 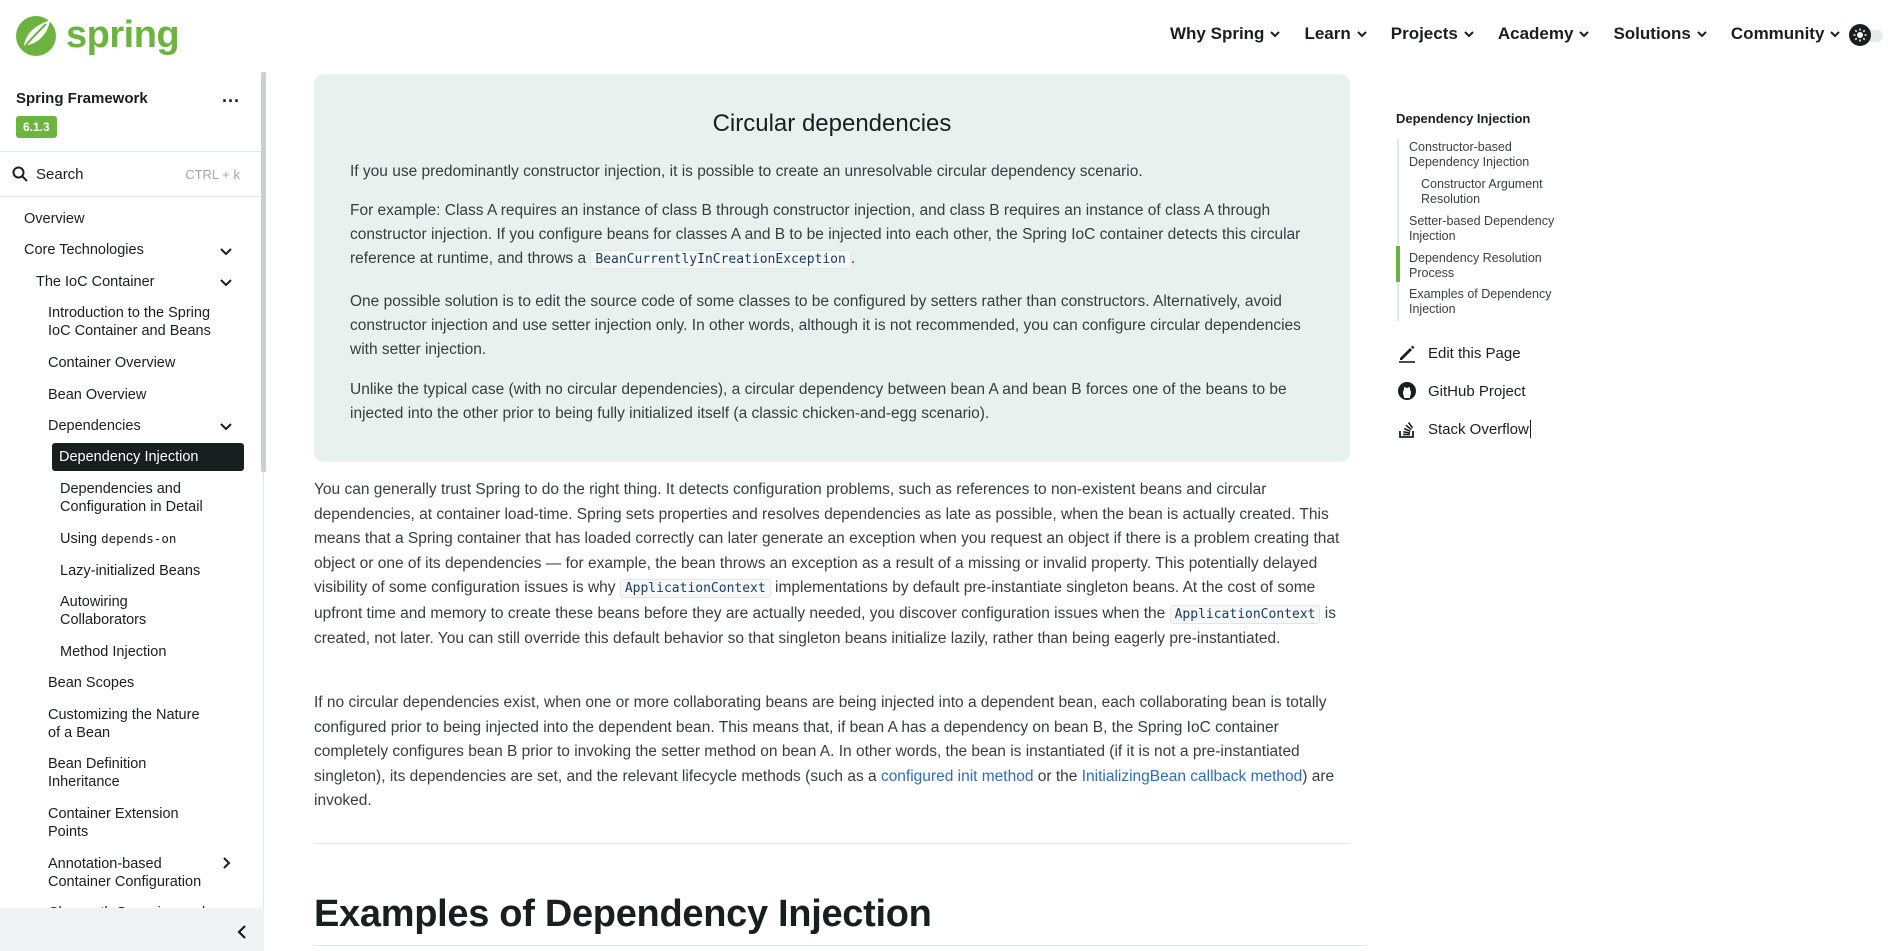 What do you see at coordinates (81, 539) in the screenshot?
I see `item-label: Using` at bounding box center [81, 539].